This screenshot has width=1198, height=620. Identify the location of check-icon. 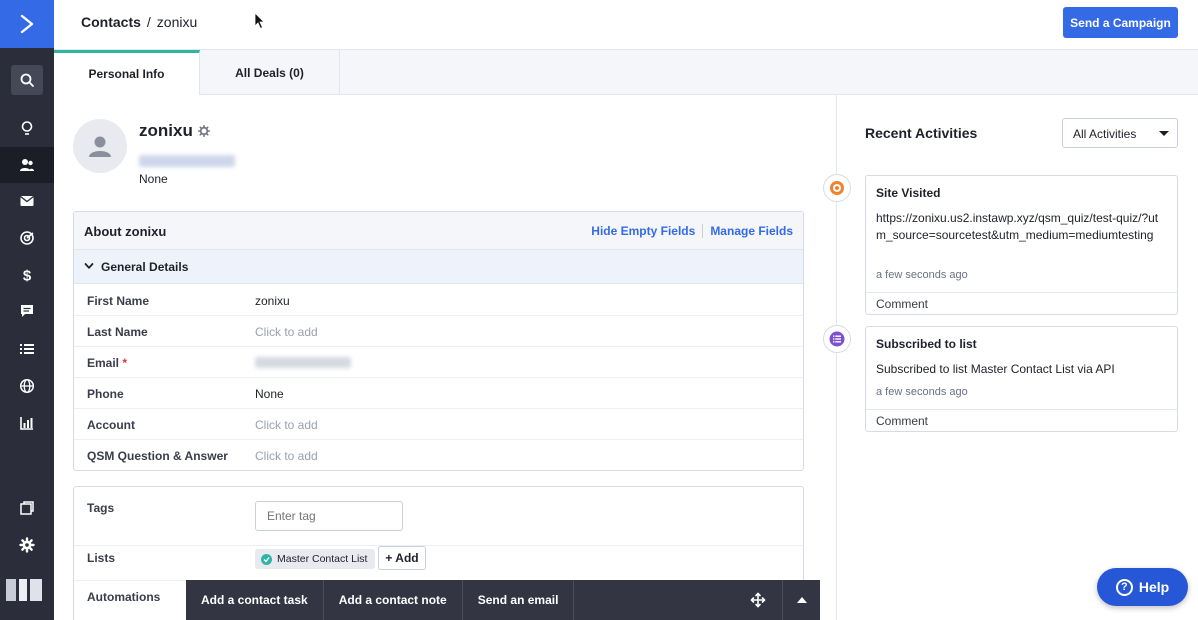
(266, 559).